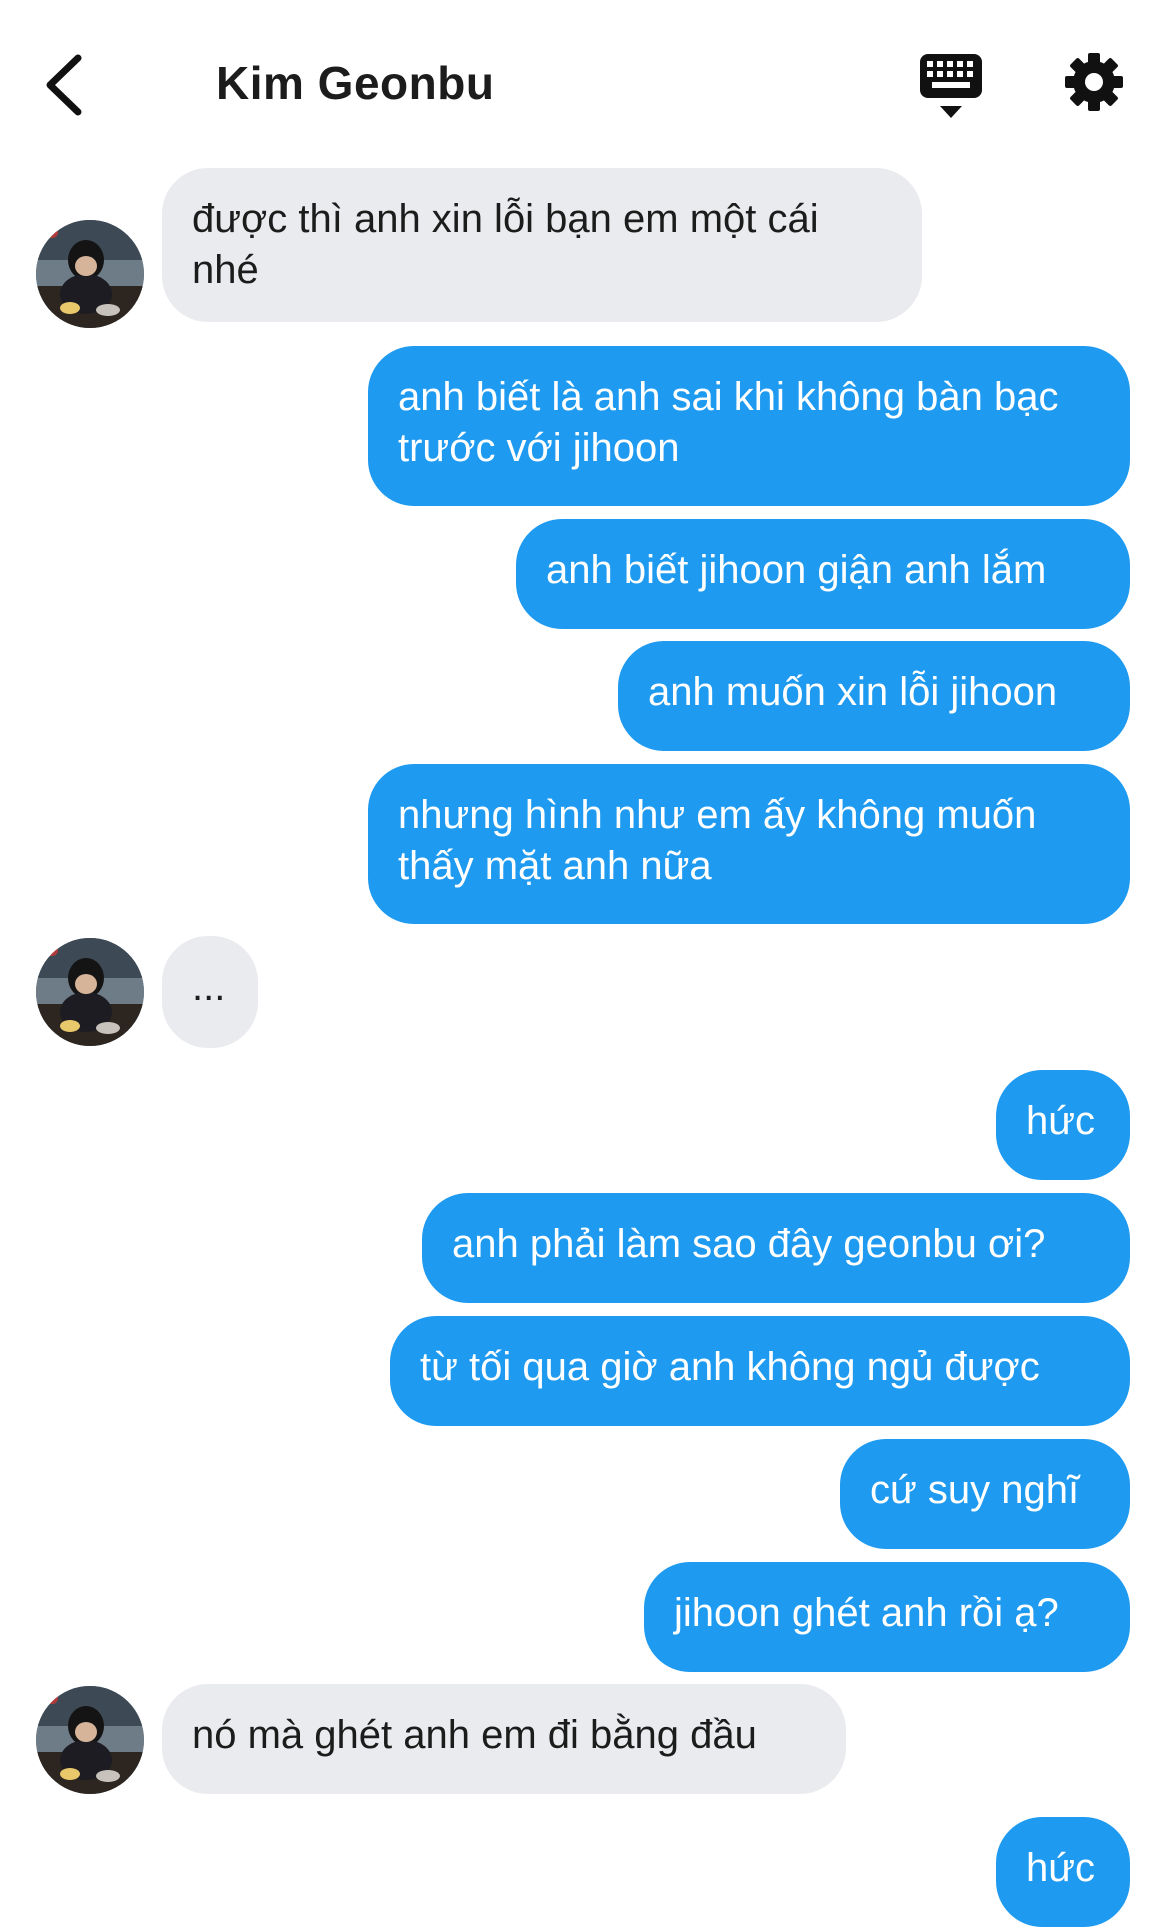  I want to click on outgoing-message-bubble: anh biết jihoon giận anh lắm, so click(823, 574).